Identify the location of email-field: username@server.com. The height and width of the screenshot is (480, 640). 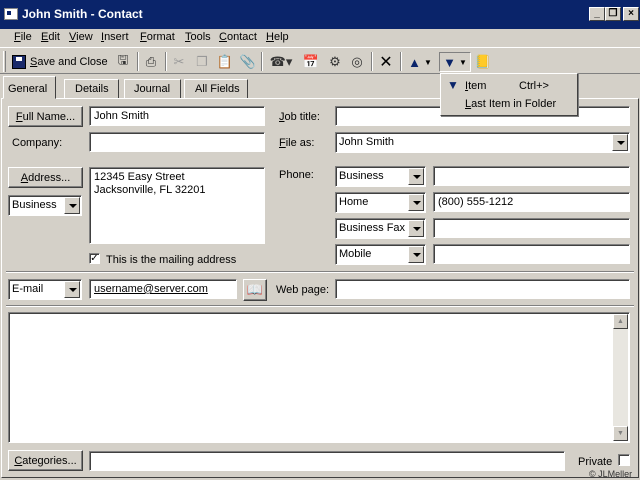
(163, 289).